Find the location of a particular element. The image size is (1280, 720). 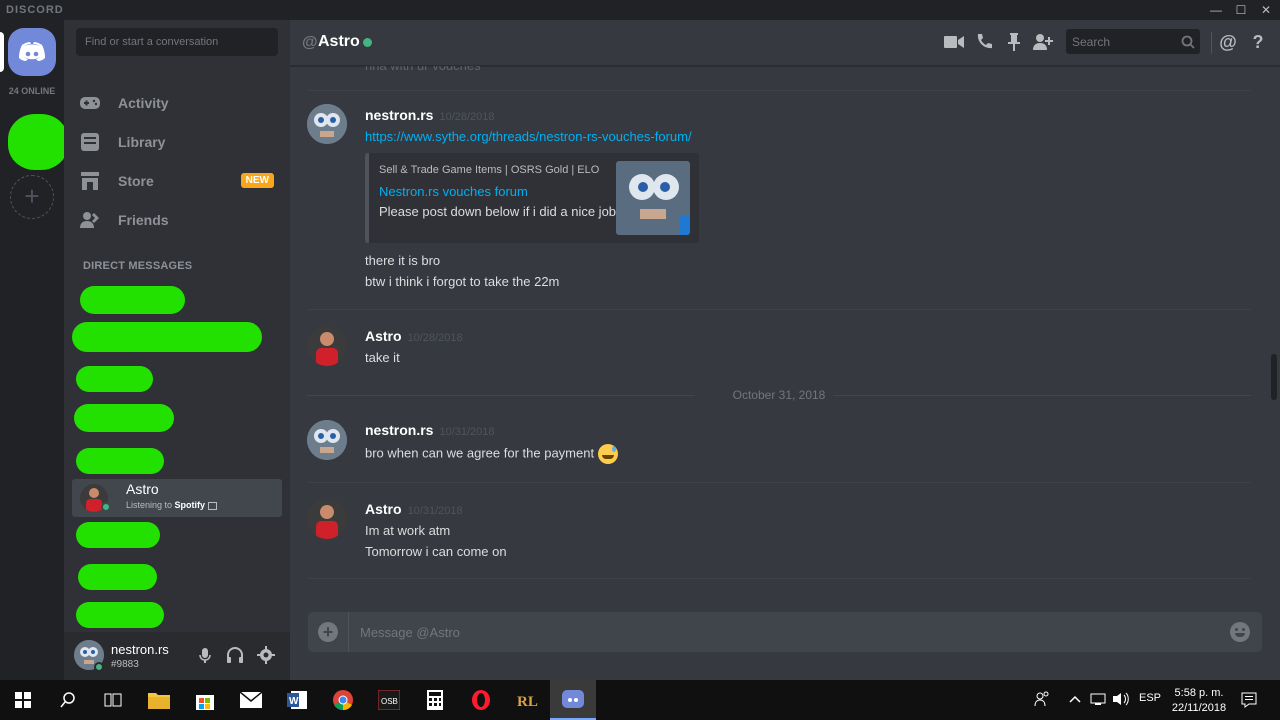

message-timestamp: 10/28/2018 is located at coordinates (467, 117).